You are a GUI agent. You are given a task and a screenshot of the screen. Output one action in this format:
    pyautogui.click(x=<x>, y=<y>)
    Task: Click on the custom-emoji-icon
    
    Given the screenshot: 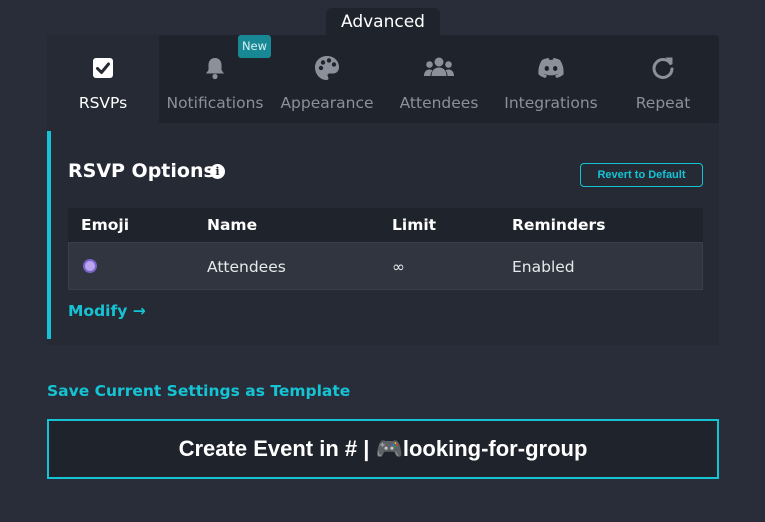 What is the action you would take?
    pyautogui.click(x=90, y=266)
    